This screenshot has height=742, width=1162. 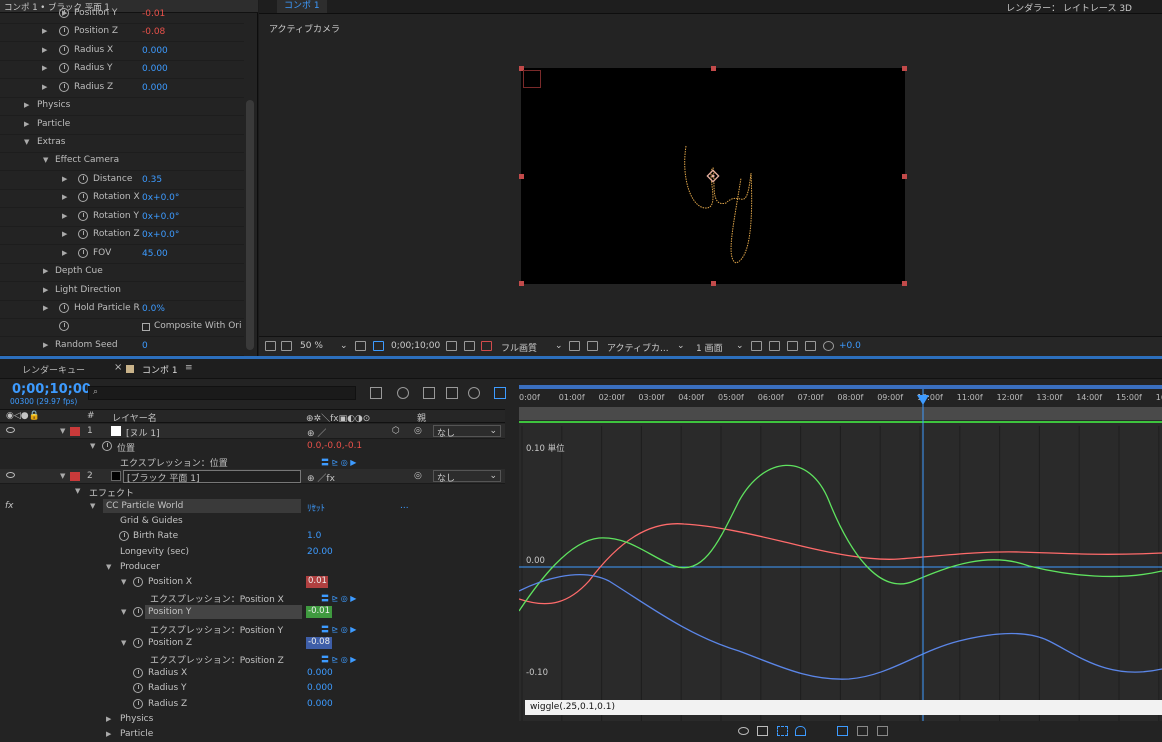 I want to click on longevity-value: 20.00, so click(x=320, y=552).